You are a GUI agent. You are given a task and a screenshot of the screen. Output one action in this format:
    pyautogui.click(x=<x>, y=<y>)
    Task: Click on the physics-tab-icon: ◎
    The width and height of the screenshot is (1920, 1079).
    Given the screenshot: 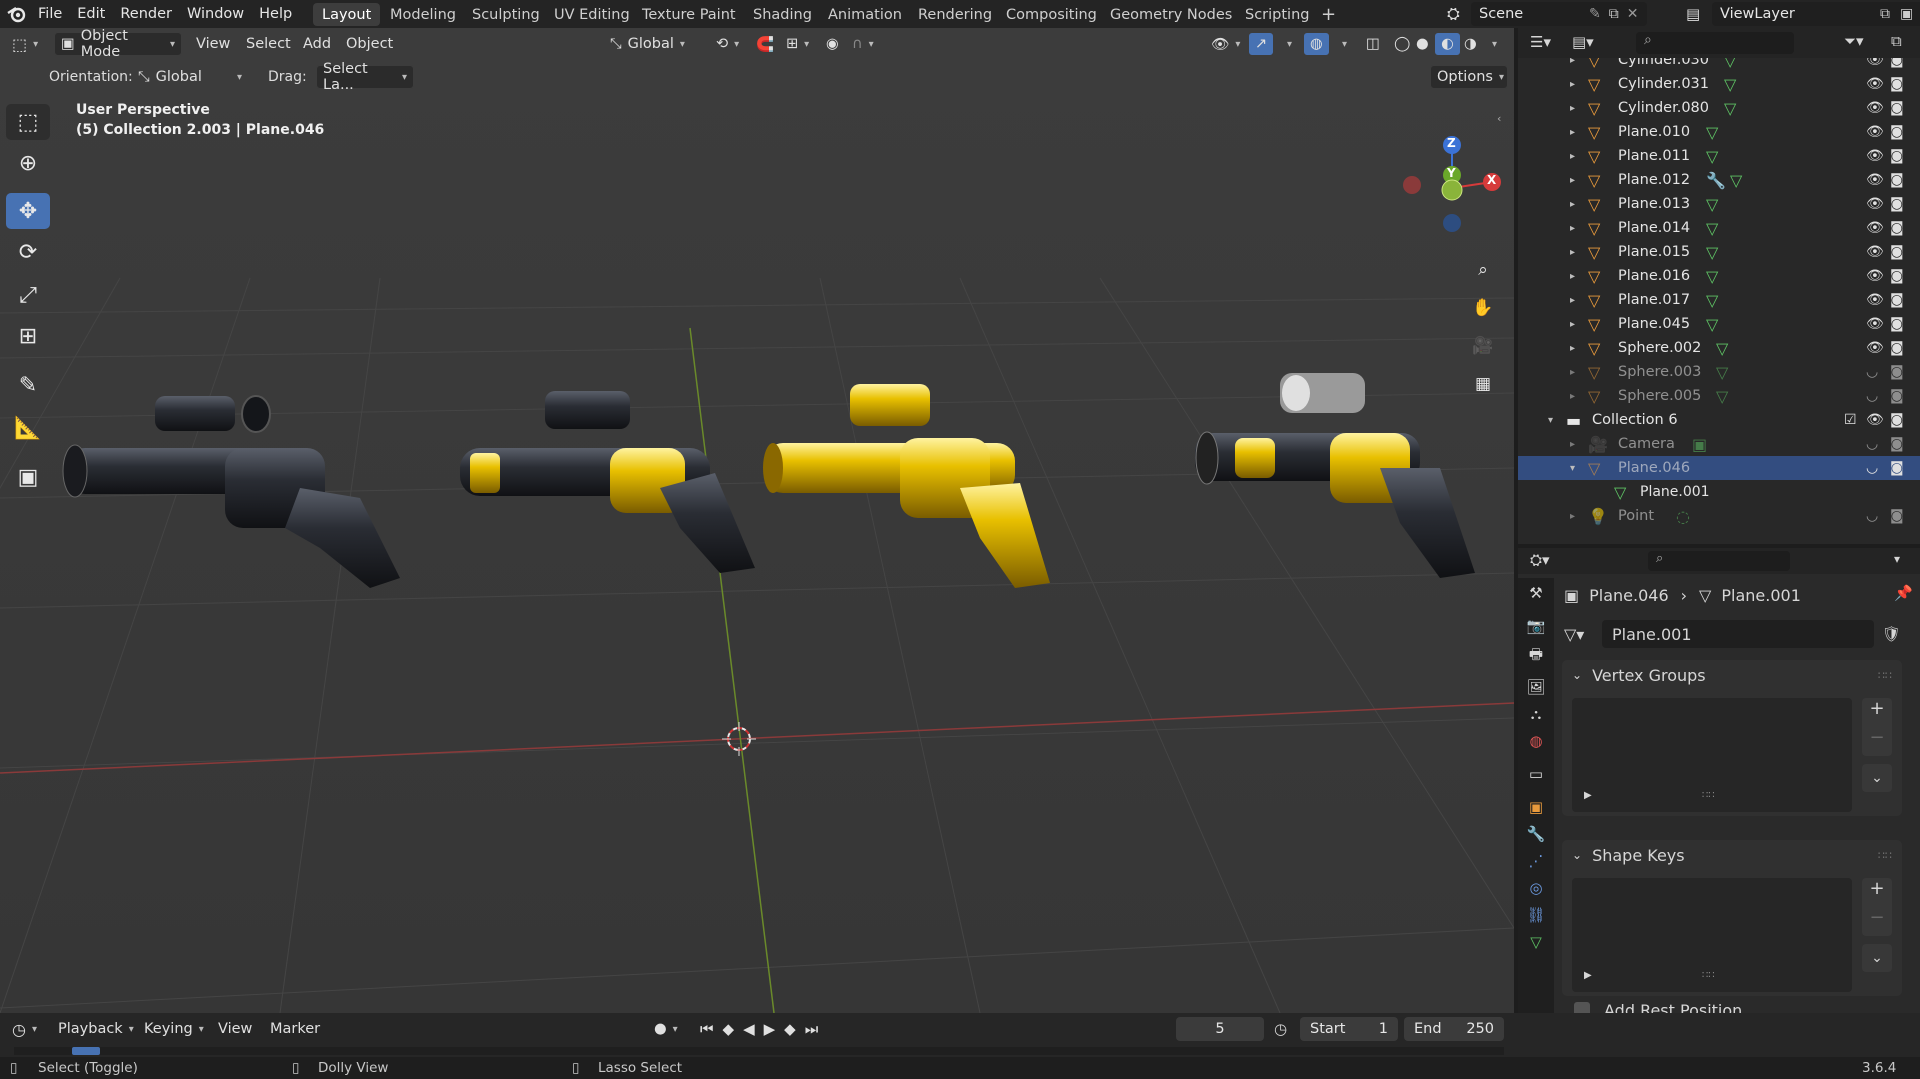 What is the action you would take?
    pyautogui.click(x=1535, y=888)
    